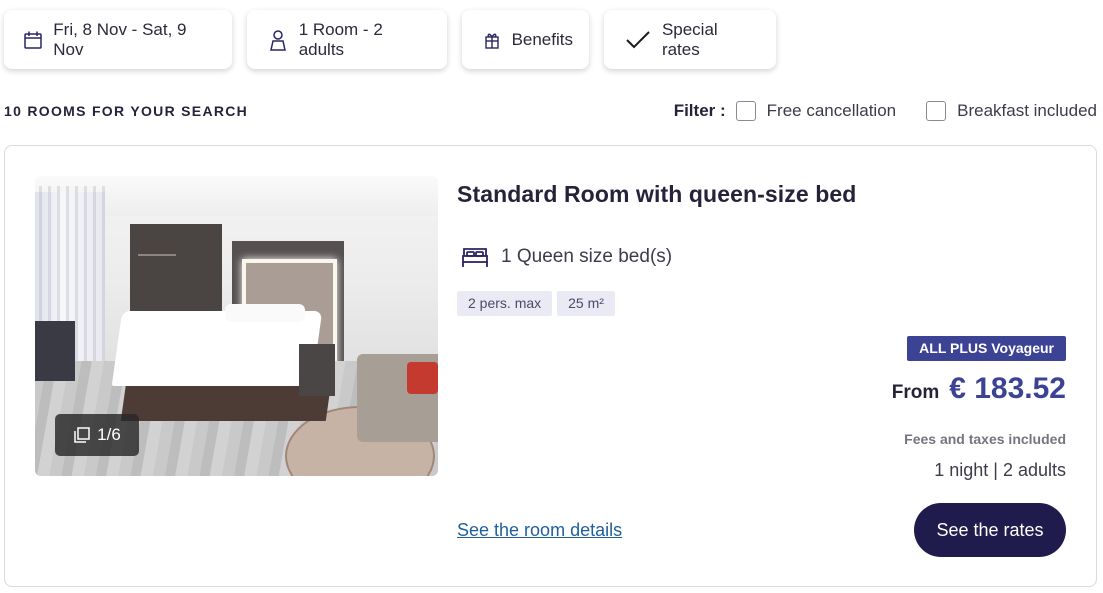 This screenshot has width=1103, height=593. I want to click on gift-icon, so click(492, 40).